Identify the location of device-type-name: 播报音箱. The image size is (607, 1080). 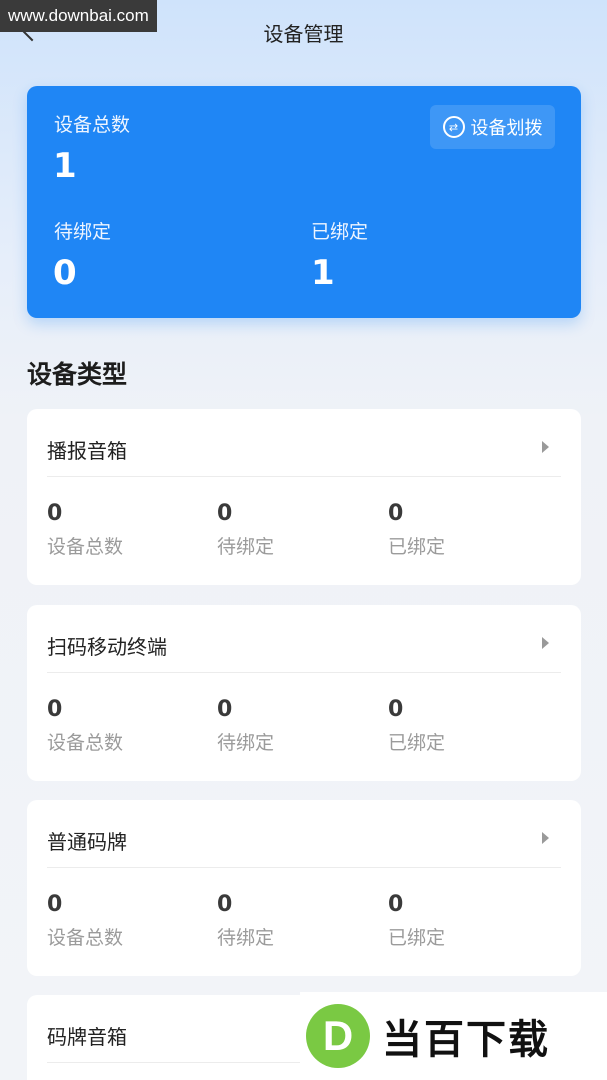
(87, 451).